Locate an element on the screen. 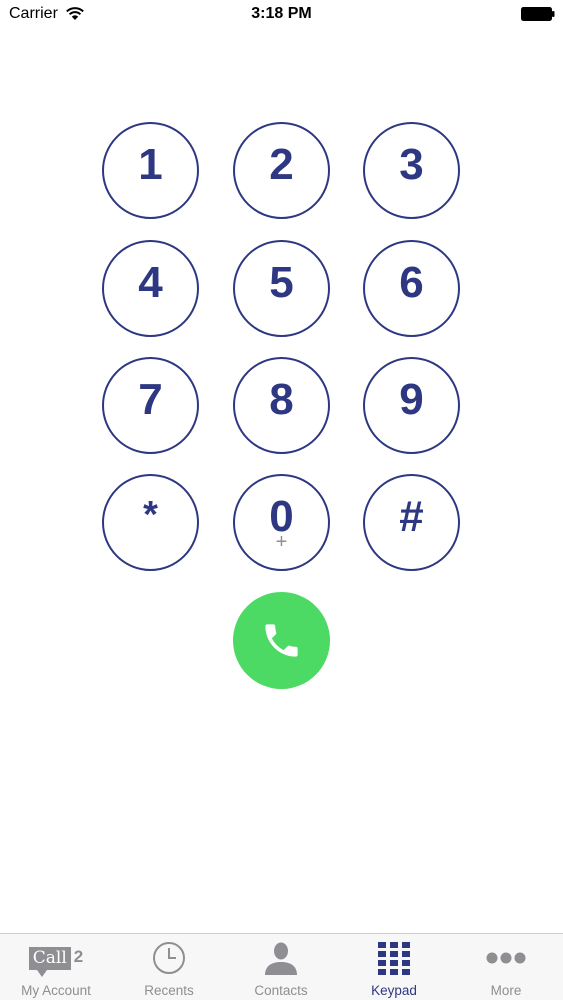  tab-label: Keypad is located at coordinates (394, 990).